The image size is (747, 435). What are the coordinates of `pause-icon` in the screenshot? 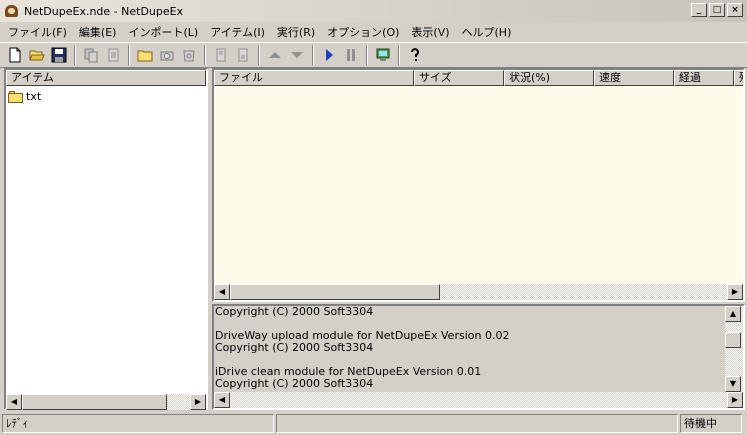 It's located at (351, 55).